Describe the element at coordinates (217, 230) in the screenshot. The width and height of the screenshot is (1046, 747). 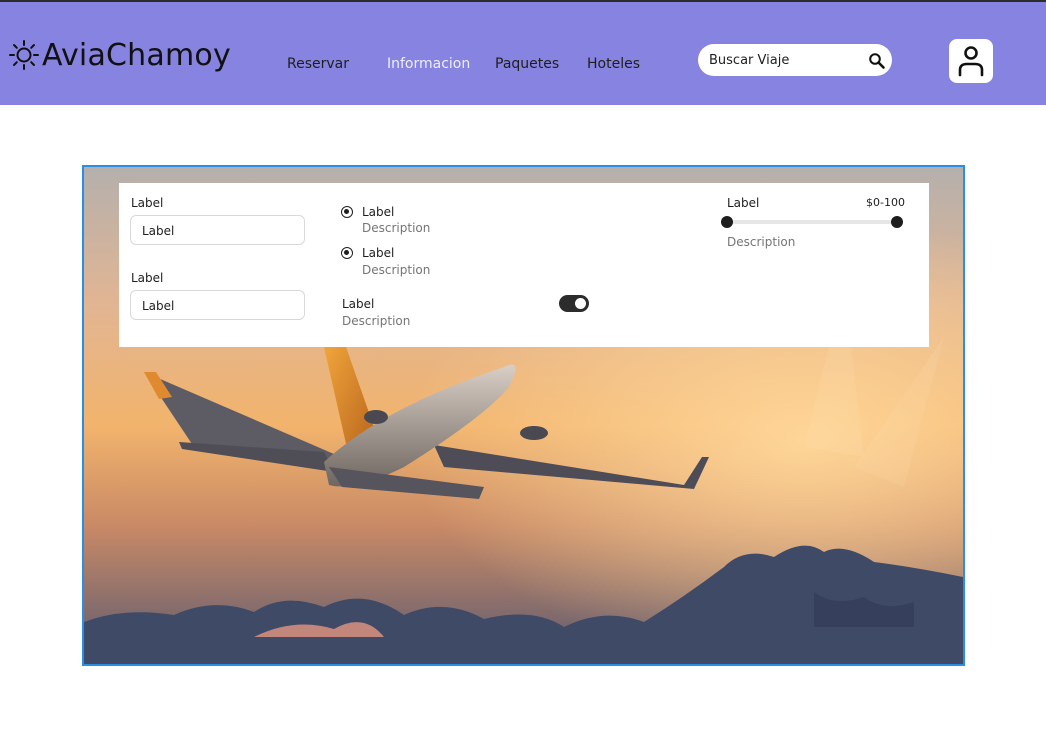
I see `text-input-1: Label` at that location.